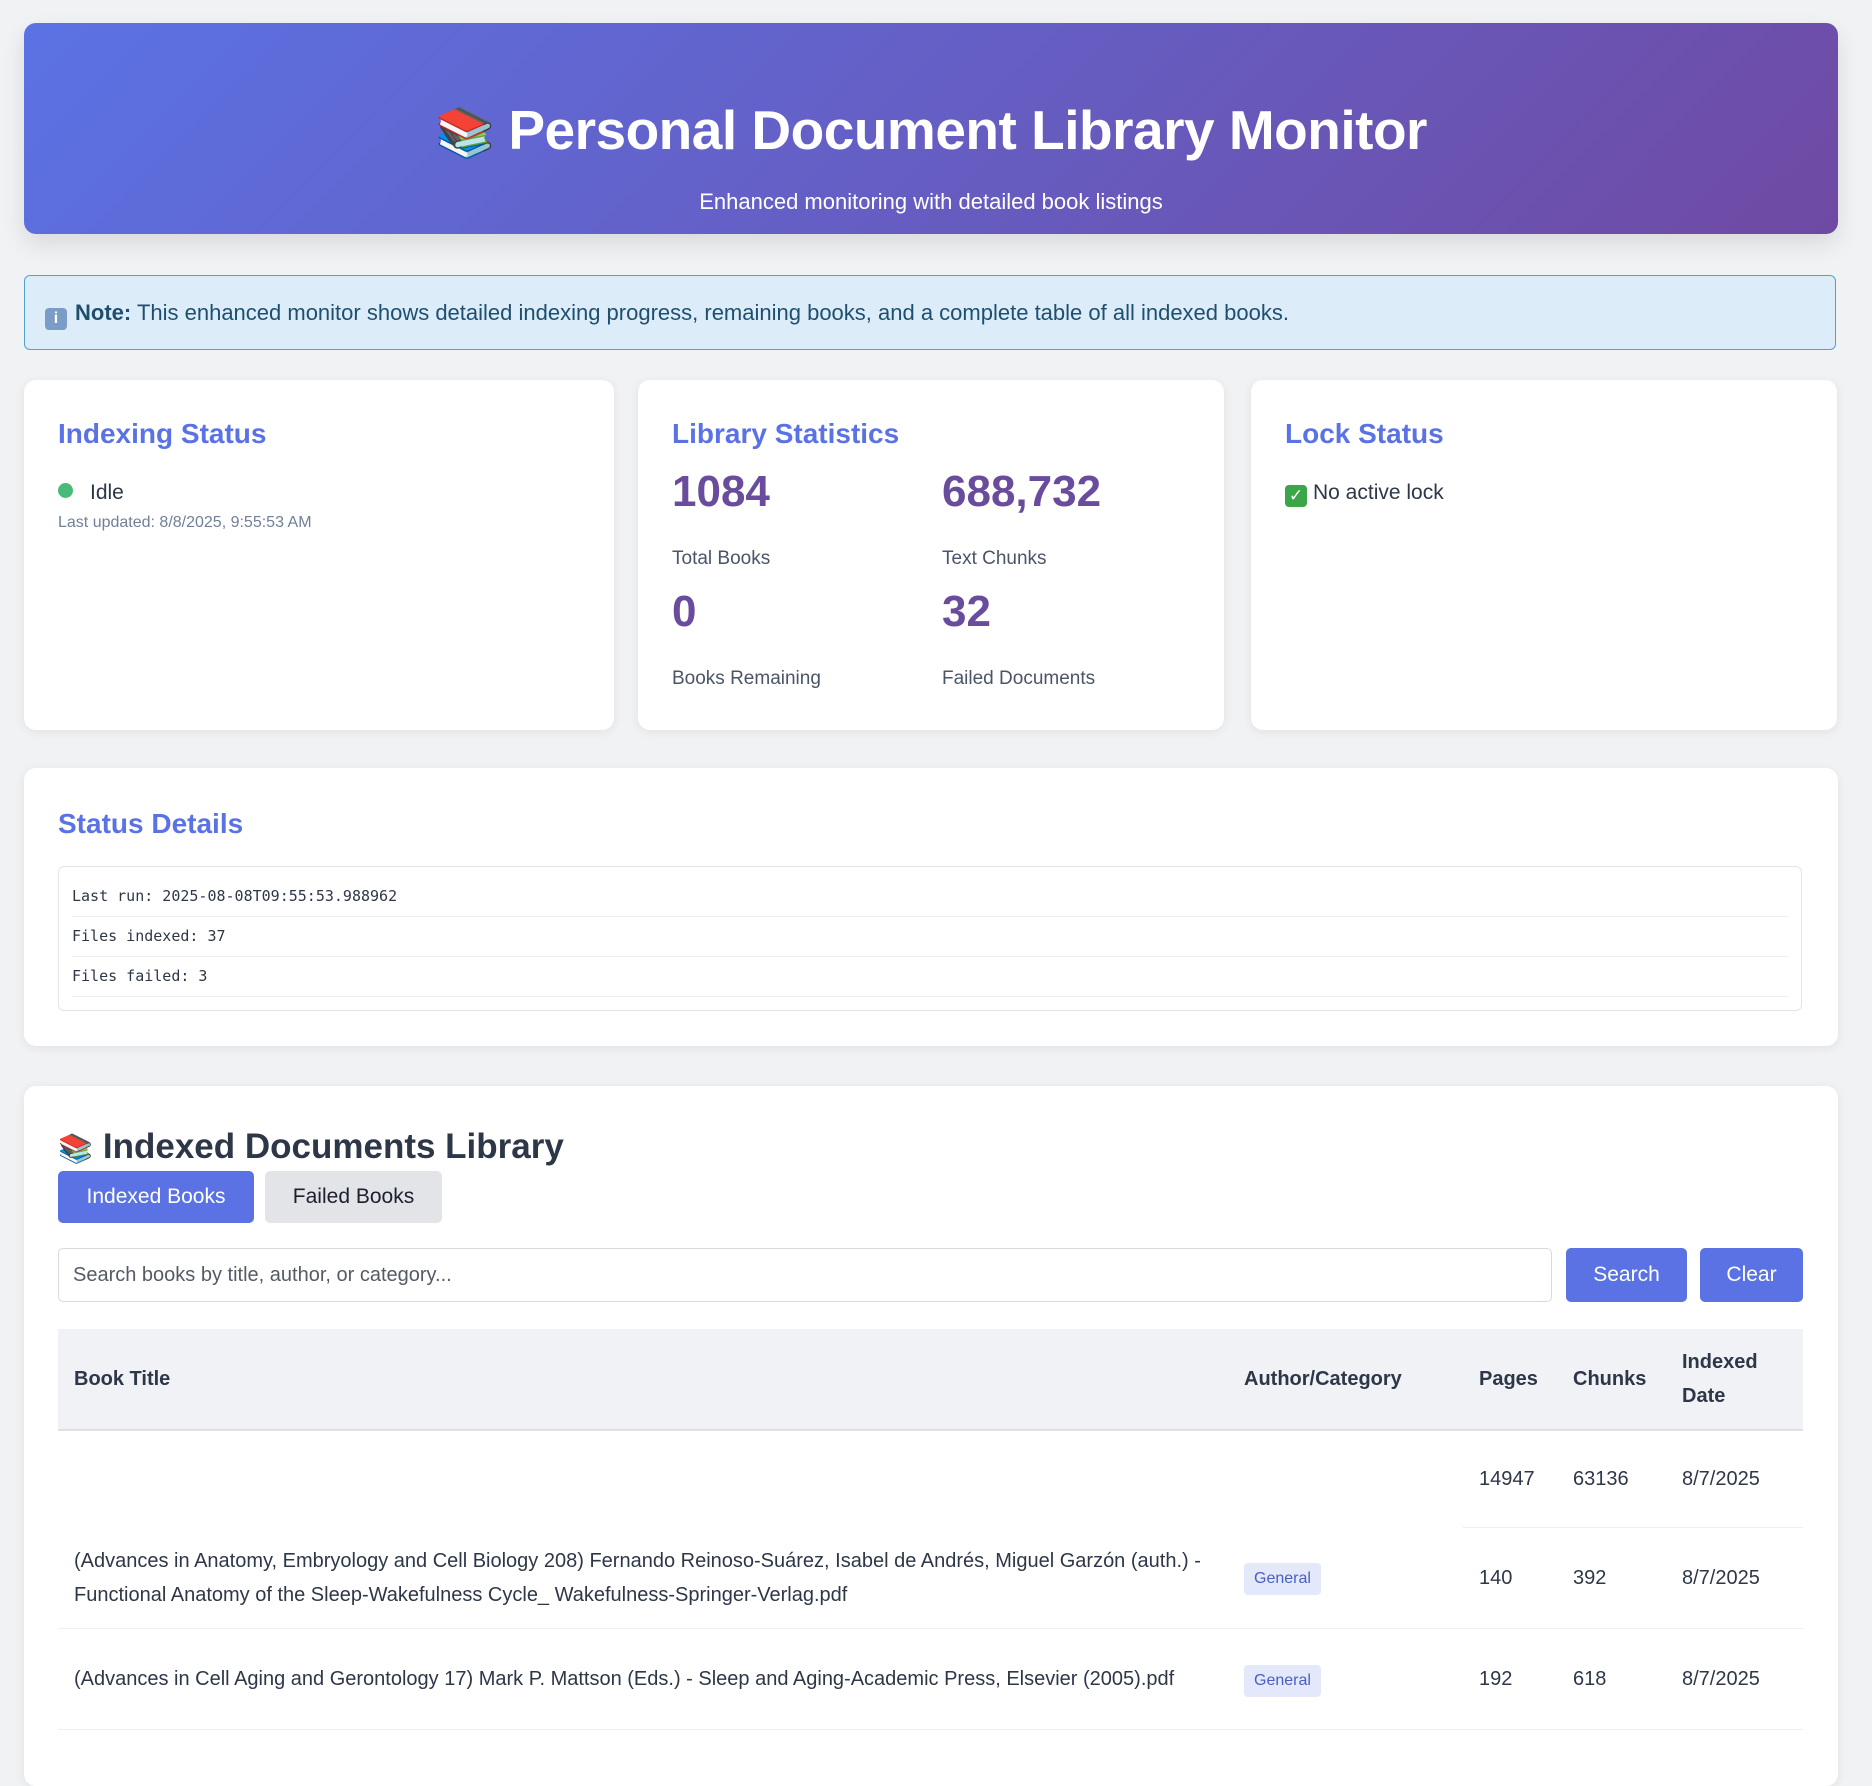 Image resolution: width=1872 pixels, height=1786 pixels. I want to click on book-title-cell, so click(643, 1479).